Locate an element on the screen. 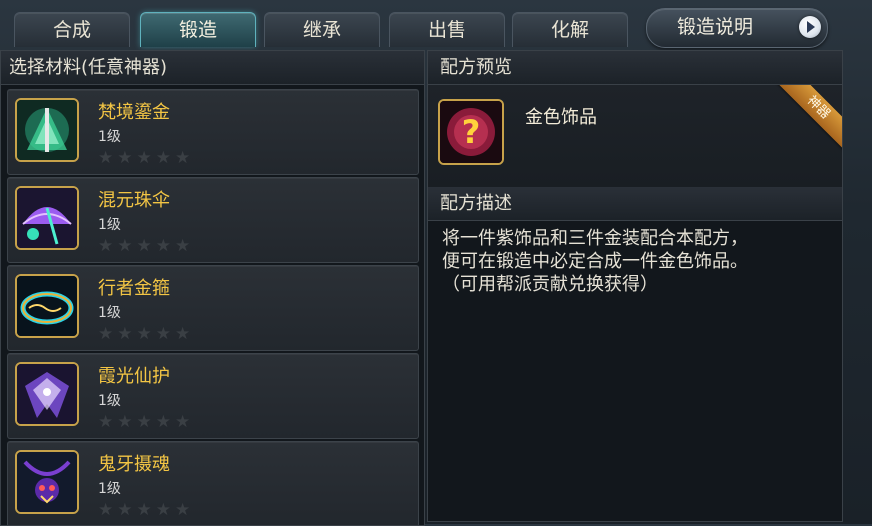 The height and width of the screenshot is (526, 872). forge-help-button: 锻造说明 is located at coordinates (737, 28).